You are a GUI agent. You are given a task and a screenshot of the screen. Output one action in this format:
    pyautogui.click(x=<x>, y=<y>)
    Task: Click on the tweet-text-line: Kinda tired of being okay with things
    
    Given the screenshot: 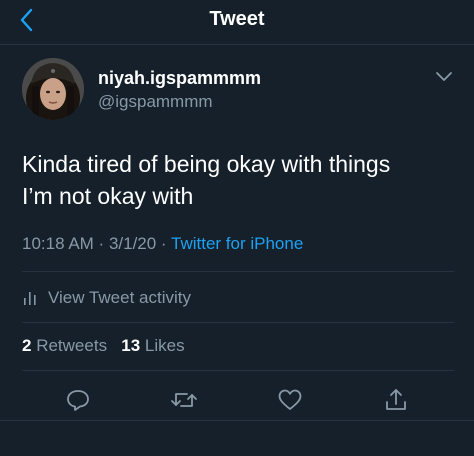 What is the action you would take?
    pyautogui.click(x=206, y=164)
    